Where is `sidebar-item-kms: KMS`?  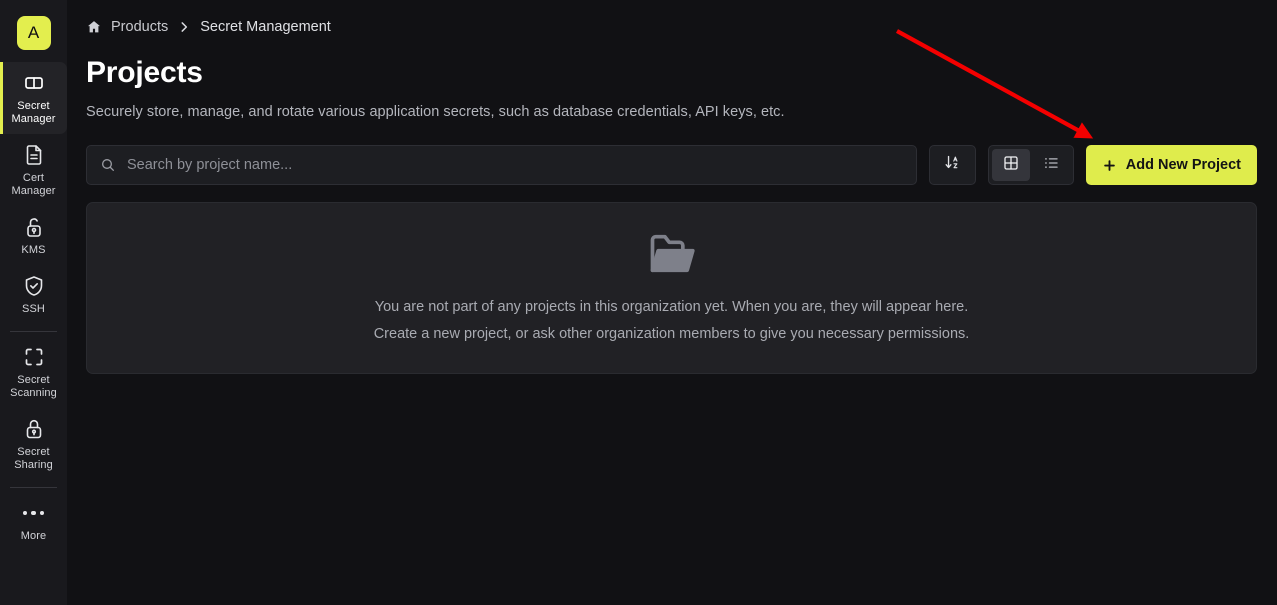
sidebar-item-kms: KMS is located at coordinates (33, 235).